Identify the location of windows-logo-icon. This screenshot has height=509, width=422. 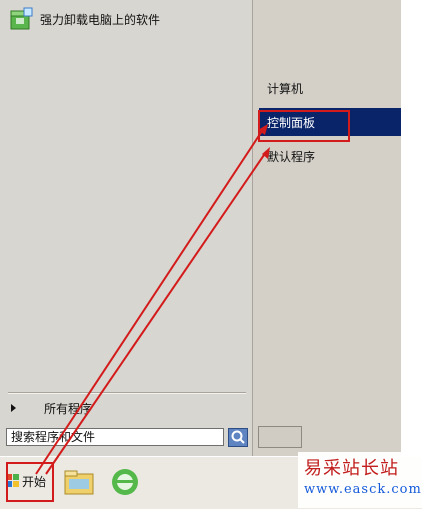
(12, 480).